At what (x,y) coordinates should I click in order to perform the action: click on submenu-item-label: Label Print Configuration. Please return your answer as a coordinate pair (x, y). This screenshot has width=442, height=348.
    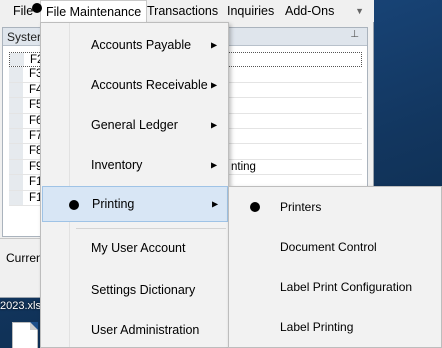
    Looking at the image, I should click on (346, 287).